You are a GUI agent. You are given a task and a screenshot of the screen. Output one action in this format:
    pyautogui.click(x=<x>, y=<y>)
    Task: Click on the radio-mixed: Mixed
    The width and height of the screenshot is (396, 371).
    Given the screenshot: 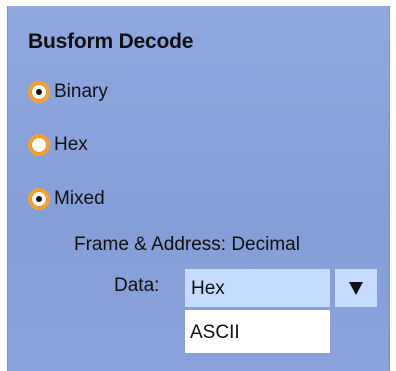 What is the action you would take?
    pyautogui.click(x=66, y=199)
    